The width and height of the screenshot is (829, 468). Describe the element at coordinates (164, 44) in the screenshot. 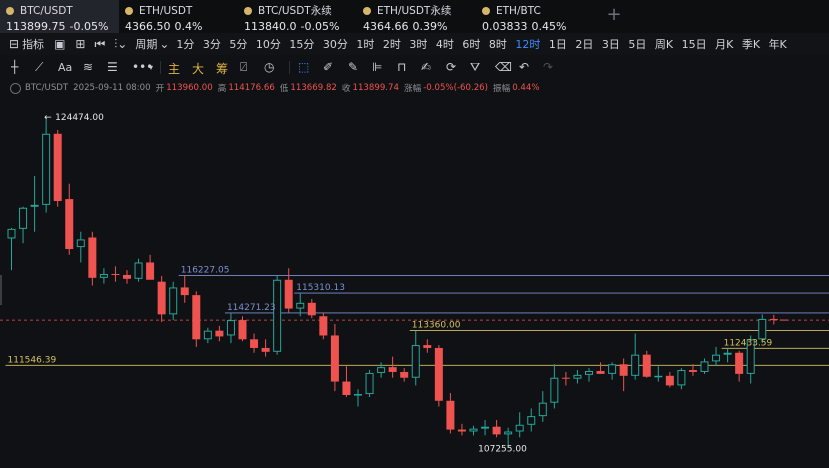

I see `chevron-down-icon: ⌄` at that location.